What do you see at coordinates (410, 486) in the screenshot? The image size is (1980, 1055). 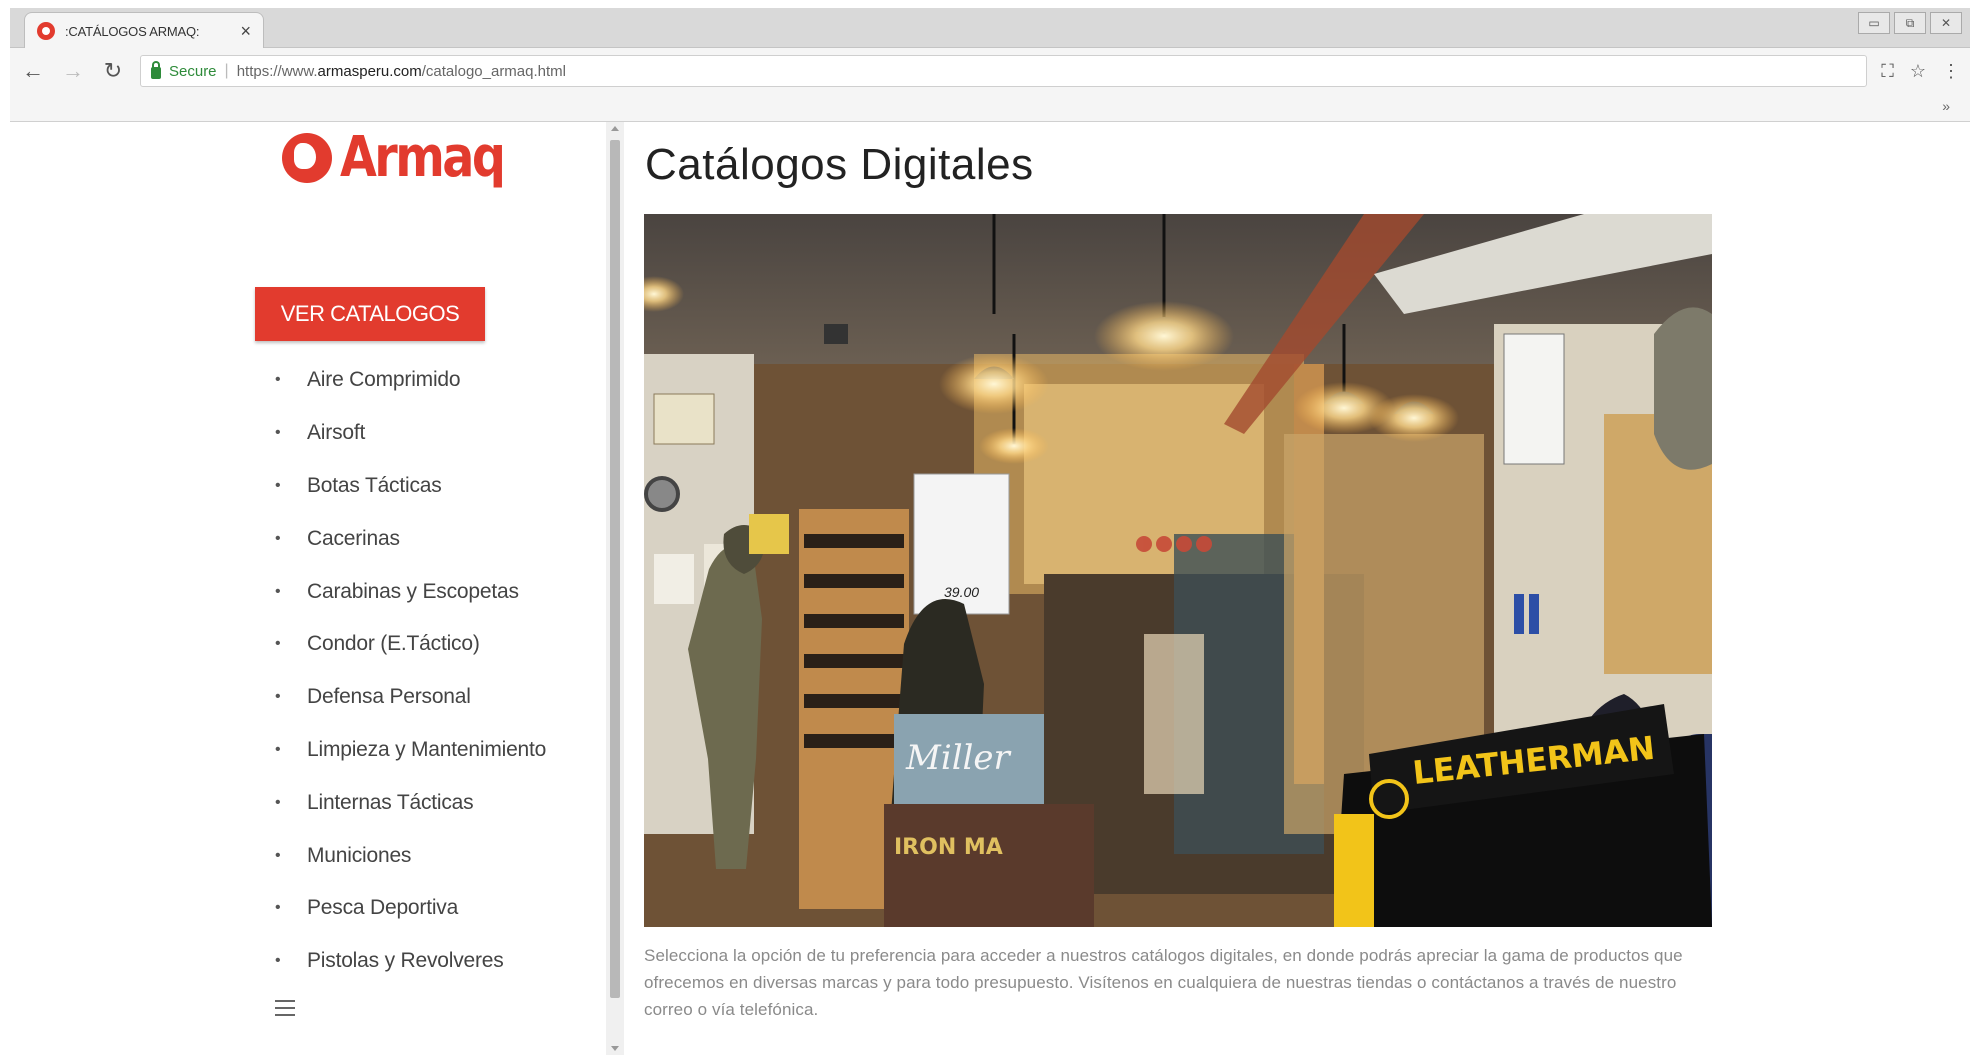 I see `category-item: Botas Tácticas` at bounding box center [410, 486].